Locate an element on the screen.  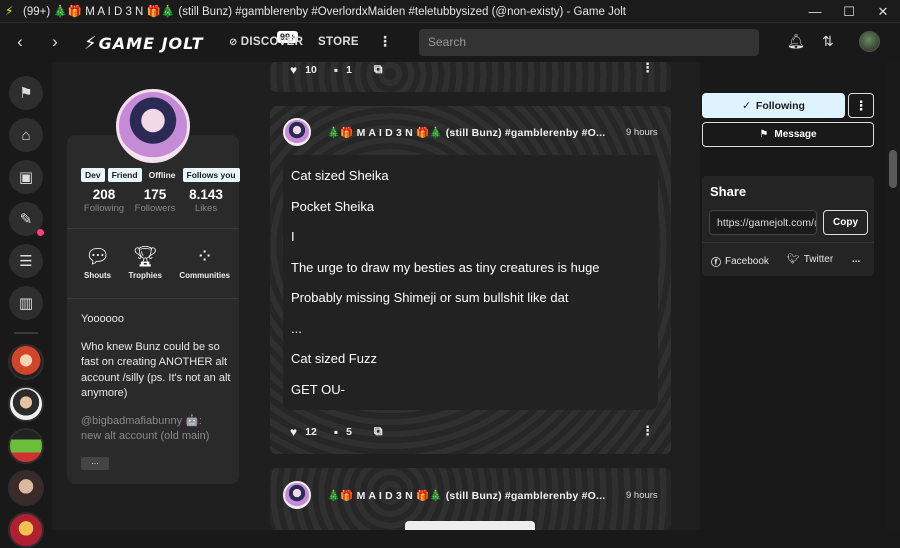
post-3-time: 9 hours is located at coordinates (642, 495).